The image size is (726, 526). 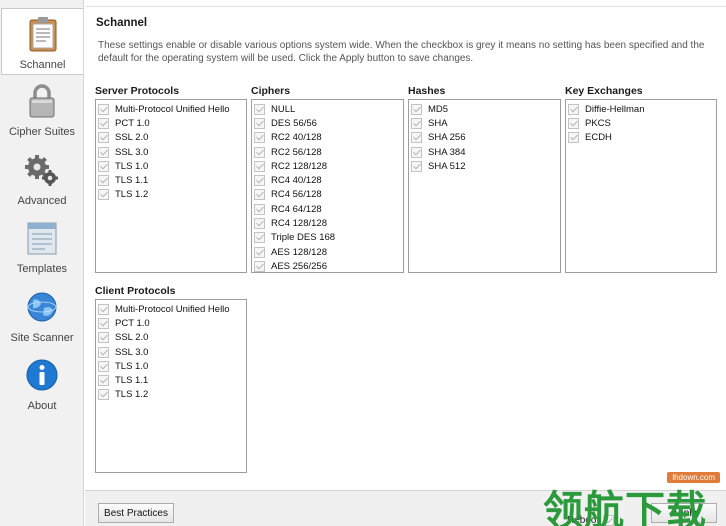 I want to click on hashes-list: MD5 SHA SHA 256 SHA 384 SHA 512, so click(x=484, y=186).